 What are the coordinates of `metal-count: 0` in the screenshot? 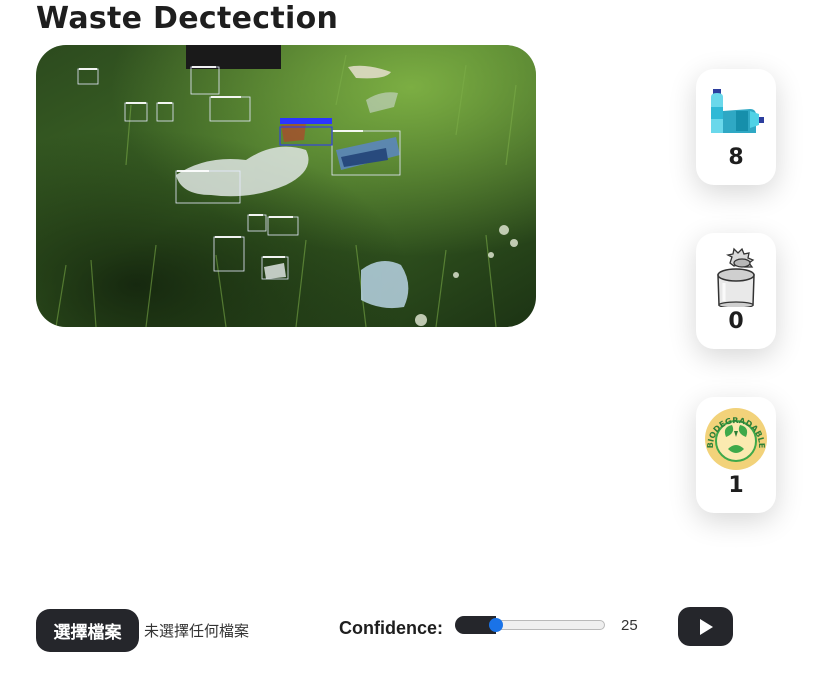 It's located at (736, 321).